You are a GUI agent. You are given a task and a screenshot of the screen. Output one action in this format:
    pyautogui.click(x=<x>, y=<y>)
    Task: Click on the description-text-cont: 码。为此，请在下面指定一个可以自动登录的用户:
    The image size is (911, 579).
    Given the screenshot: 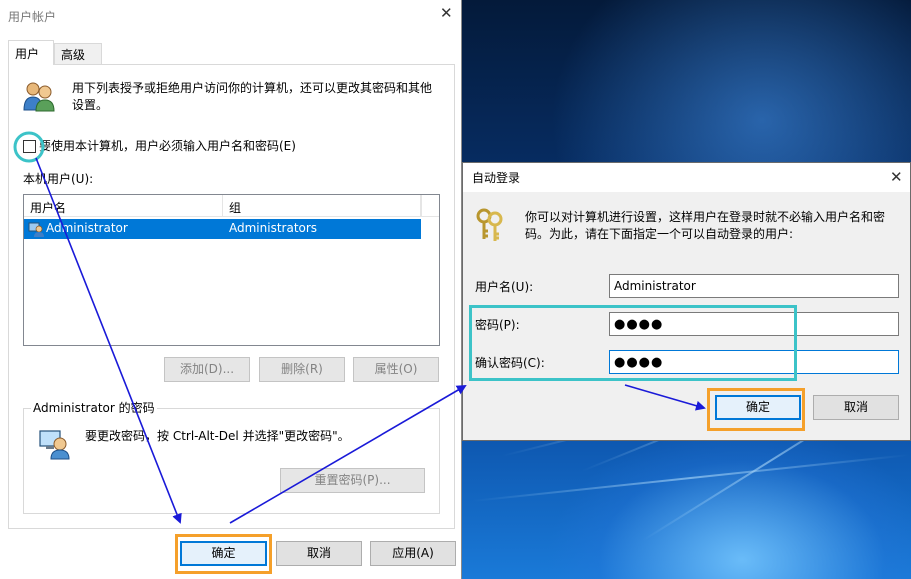 What is the action you would take?
    pyautogui.click(x=659, y=234)
    